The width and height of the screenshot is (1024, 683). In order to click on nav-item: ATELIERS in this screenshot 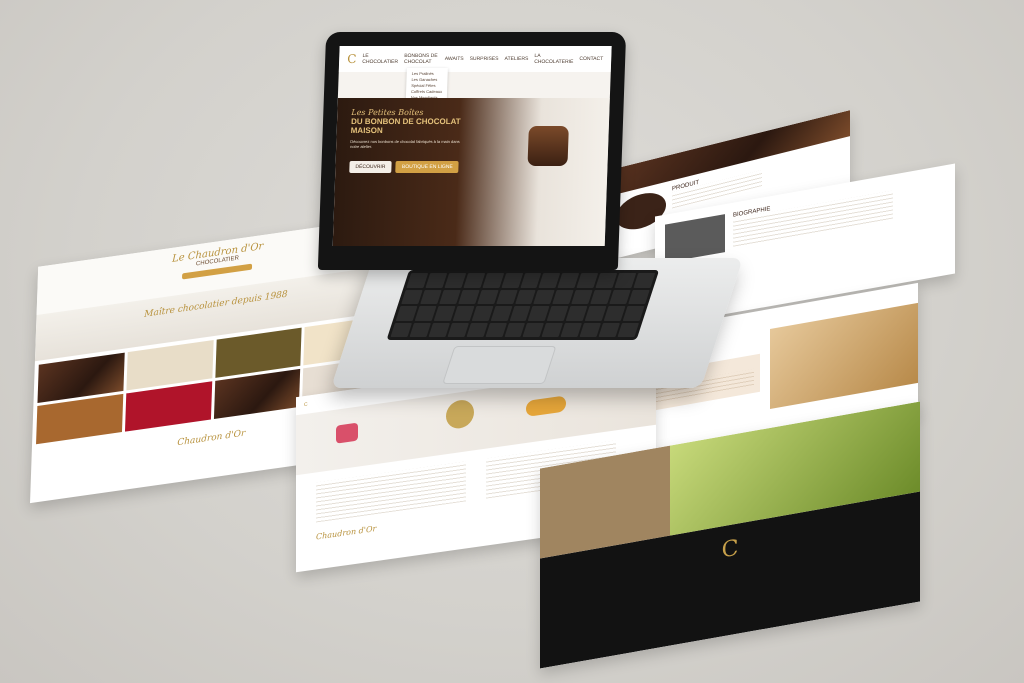, I will do `click(516, 59)`.